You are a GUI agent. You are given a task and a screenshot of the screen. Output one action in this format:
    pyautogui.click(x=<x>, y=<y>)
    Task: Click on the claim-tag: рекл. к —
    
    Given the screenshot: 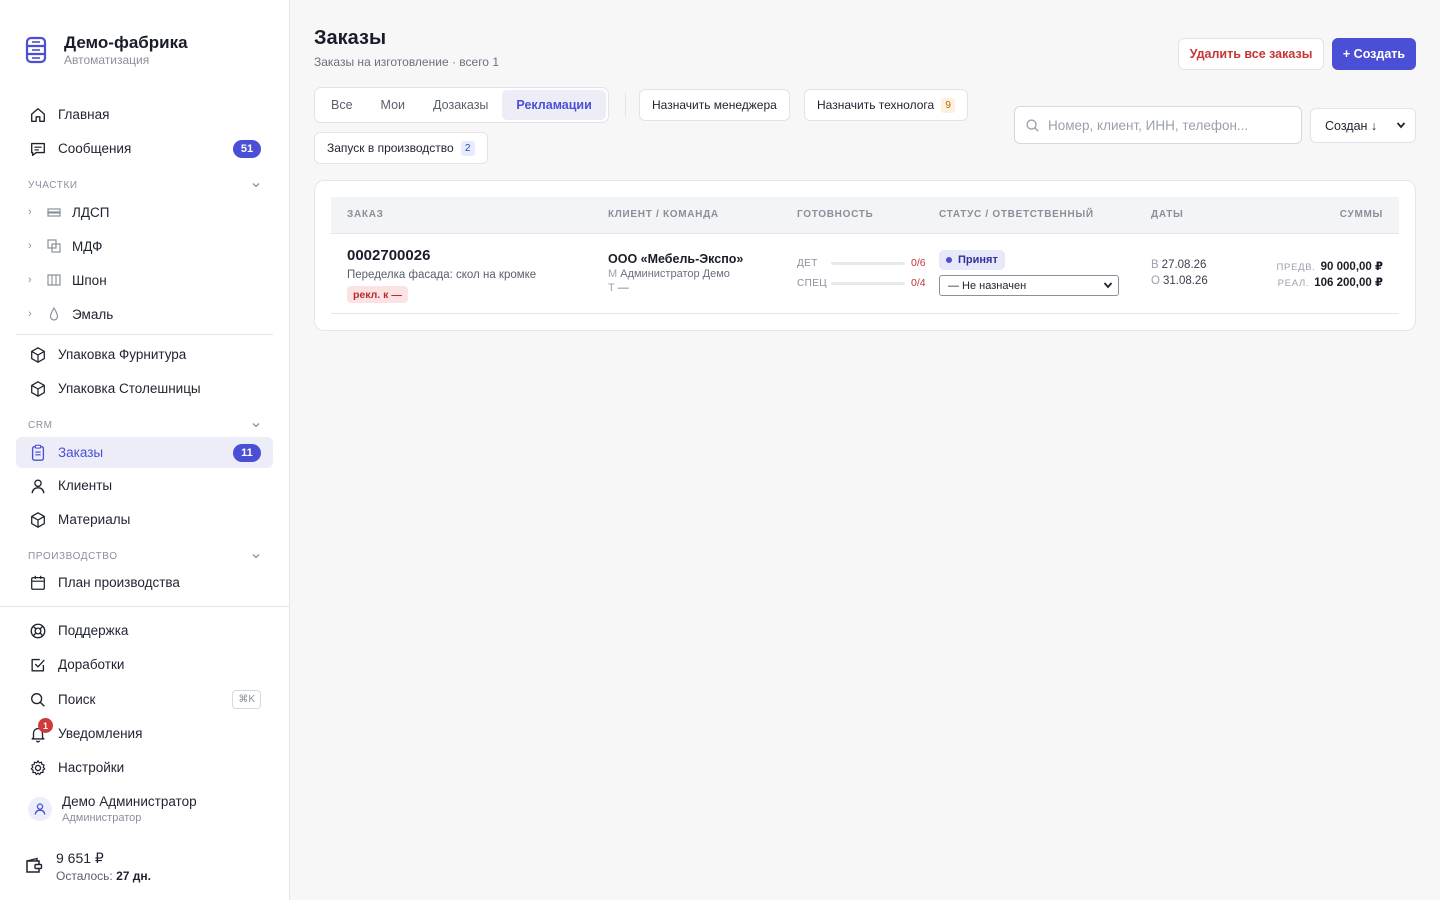 What is the action you would take?
    pyautogui.click(x=377, y=294)
    